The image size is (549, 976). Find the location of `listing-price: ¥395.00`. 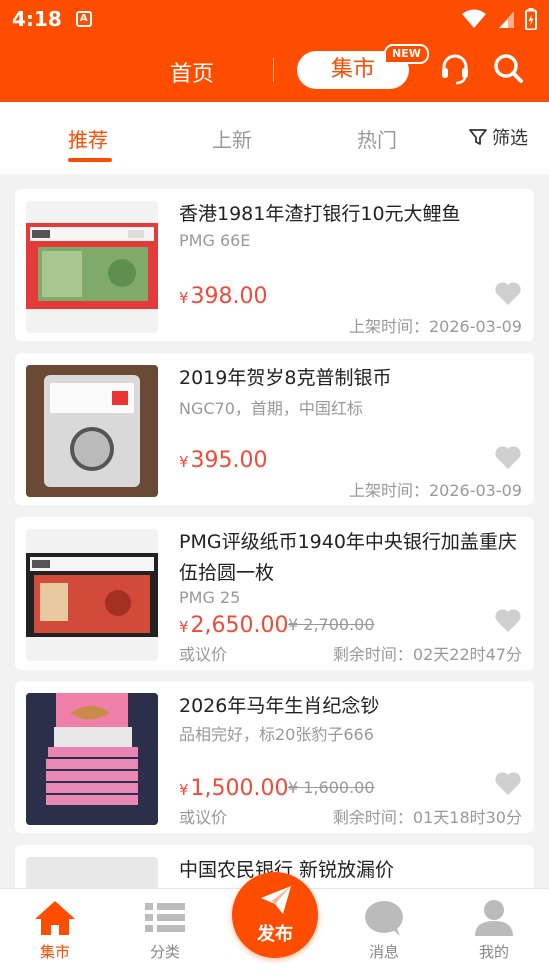

listing-price: ¥395.00 is located at coordinates (223, 460).